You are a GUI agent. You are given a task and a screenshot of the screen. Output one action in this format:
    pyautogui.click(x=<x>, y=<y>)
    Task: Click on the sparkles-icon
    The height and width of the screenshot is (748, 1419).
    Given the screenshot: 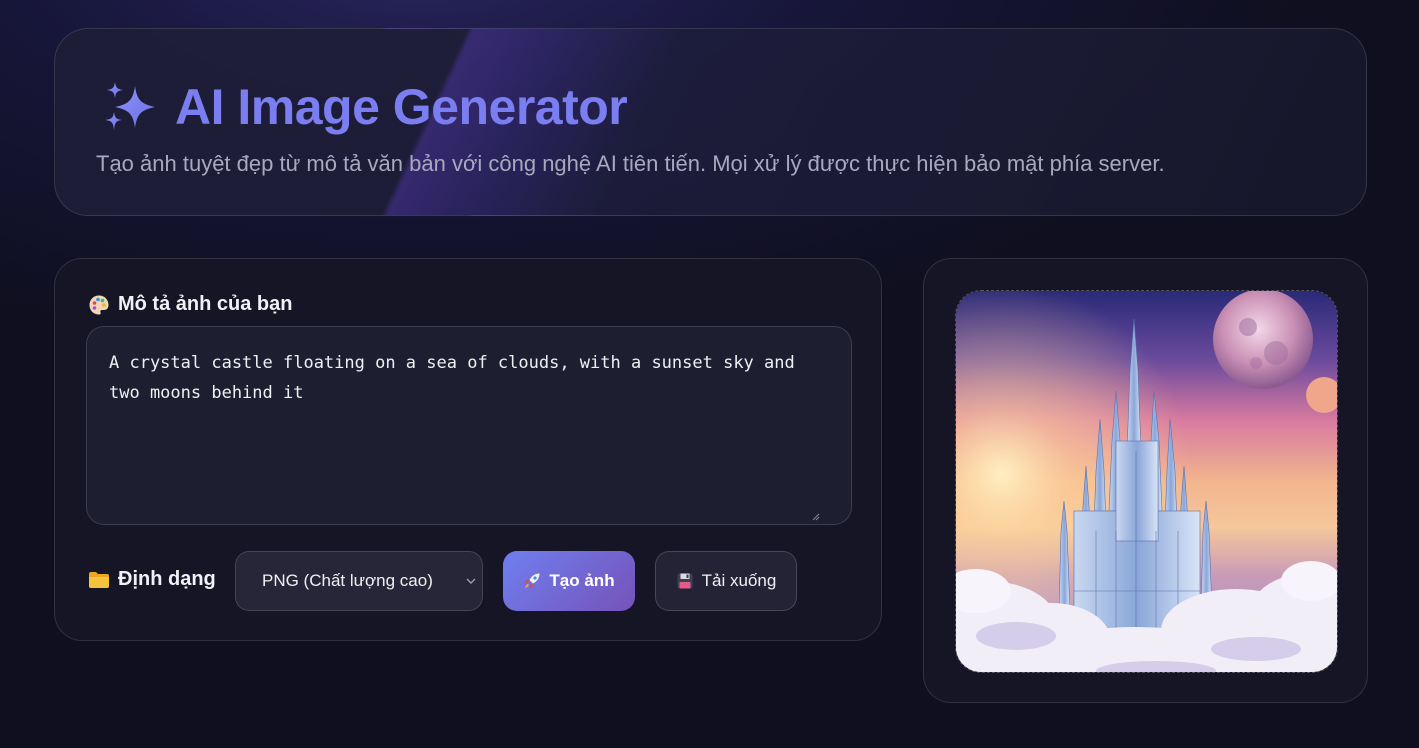 What is the action you would take?
    pyautogui.click(x=130, y=106)
    